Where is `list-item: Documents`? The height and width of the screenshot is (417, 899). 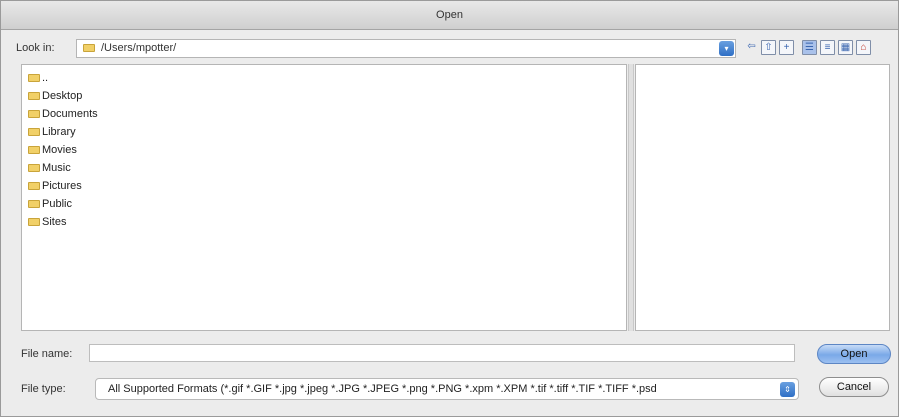 list-item: Documents is located at coordinates (327, 114).